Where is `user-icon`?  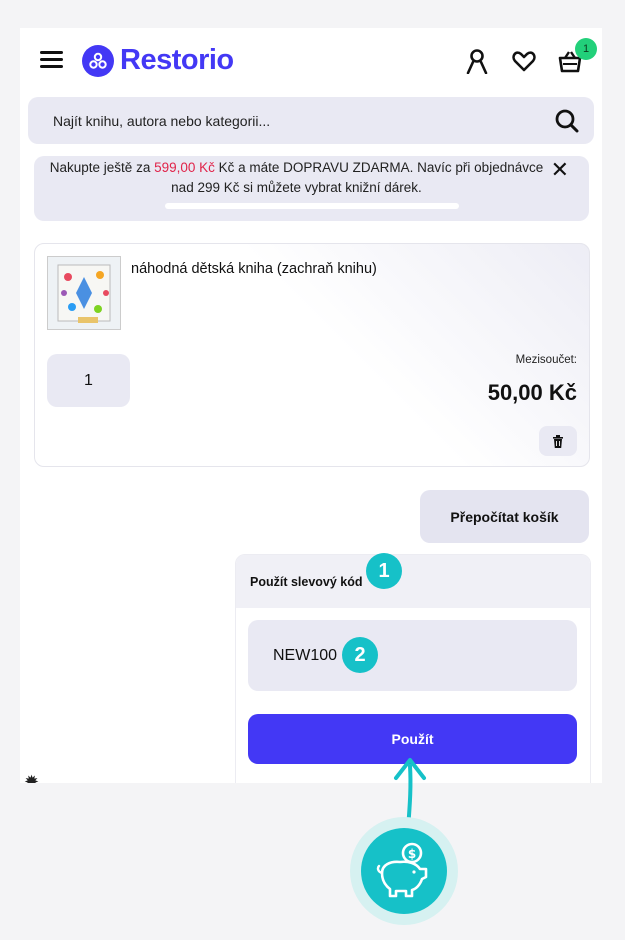
user-icon is located at coordinates (477, 61).